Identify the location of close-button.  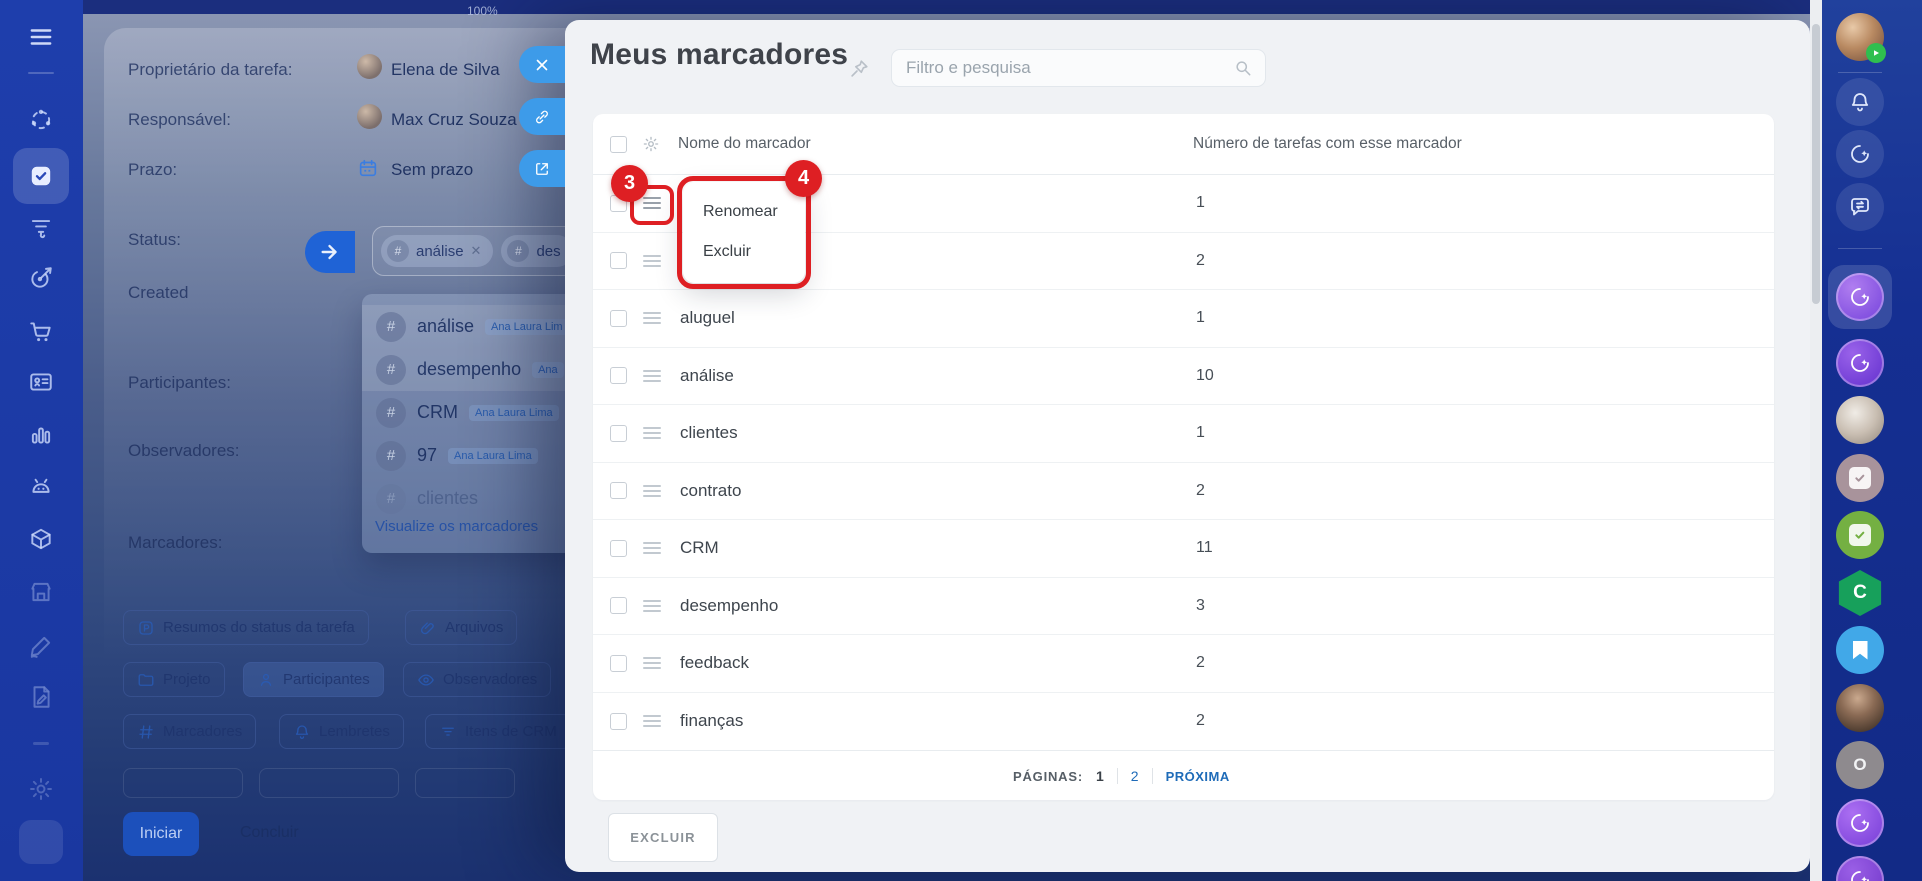
(542, 64).